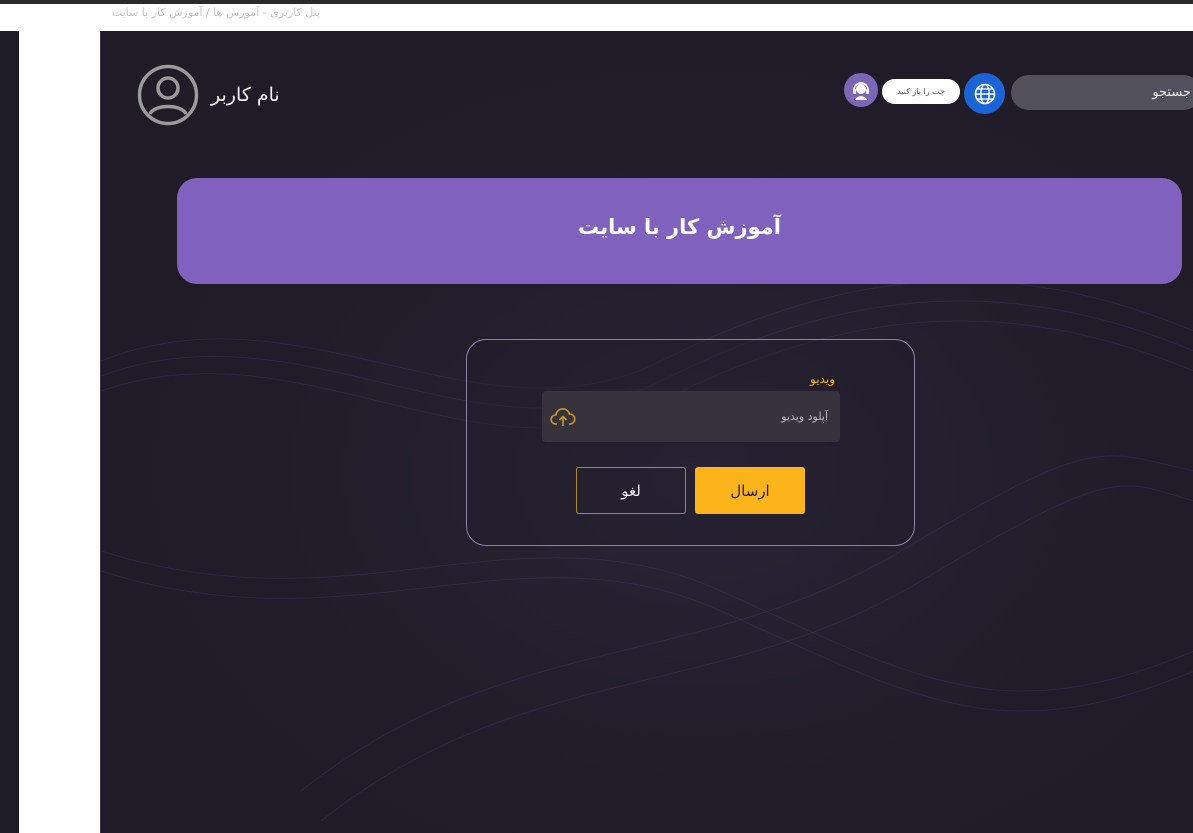  I want to click on cloud-upload-icon, so click(563, 416).